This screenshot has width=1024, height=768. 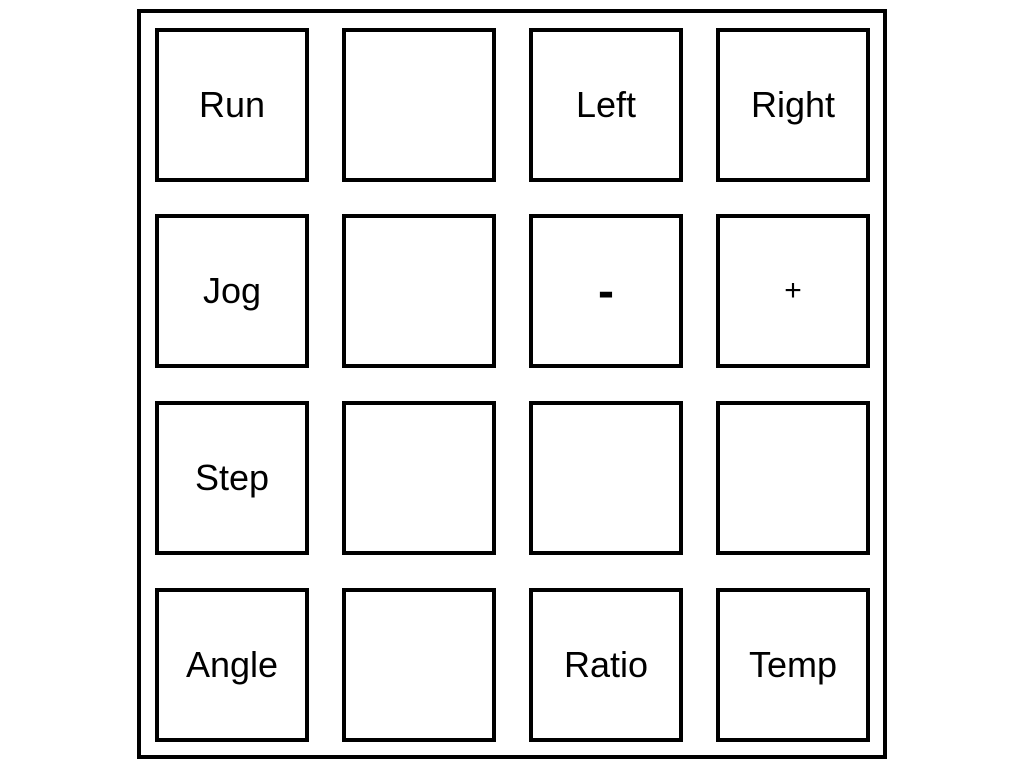 I want to click on run-button: Run, so click(x=232, y=105).